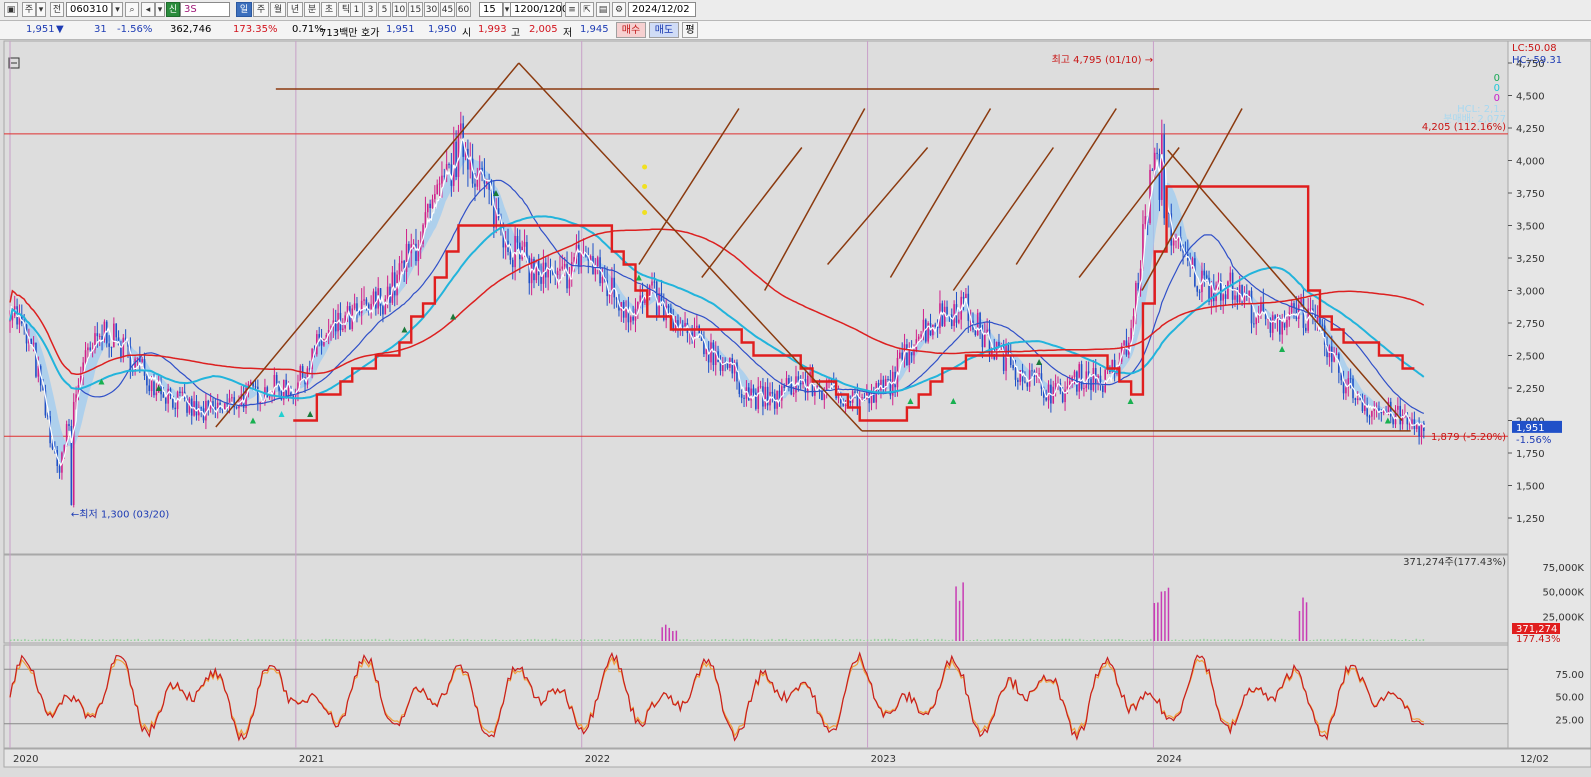  I want to click on period-button: 초, so click(329, 9).